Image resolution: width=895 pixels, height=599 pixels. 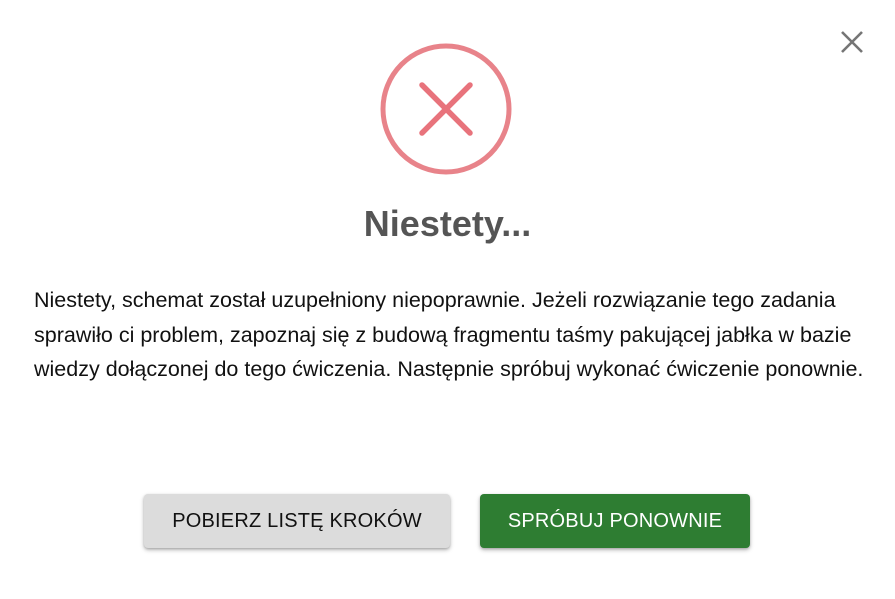 I want to click on error-x-circle-icon, so click(x=446, y=109).